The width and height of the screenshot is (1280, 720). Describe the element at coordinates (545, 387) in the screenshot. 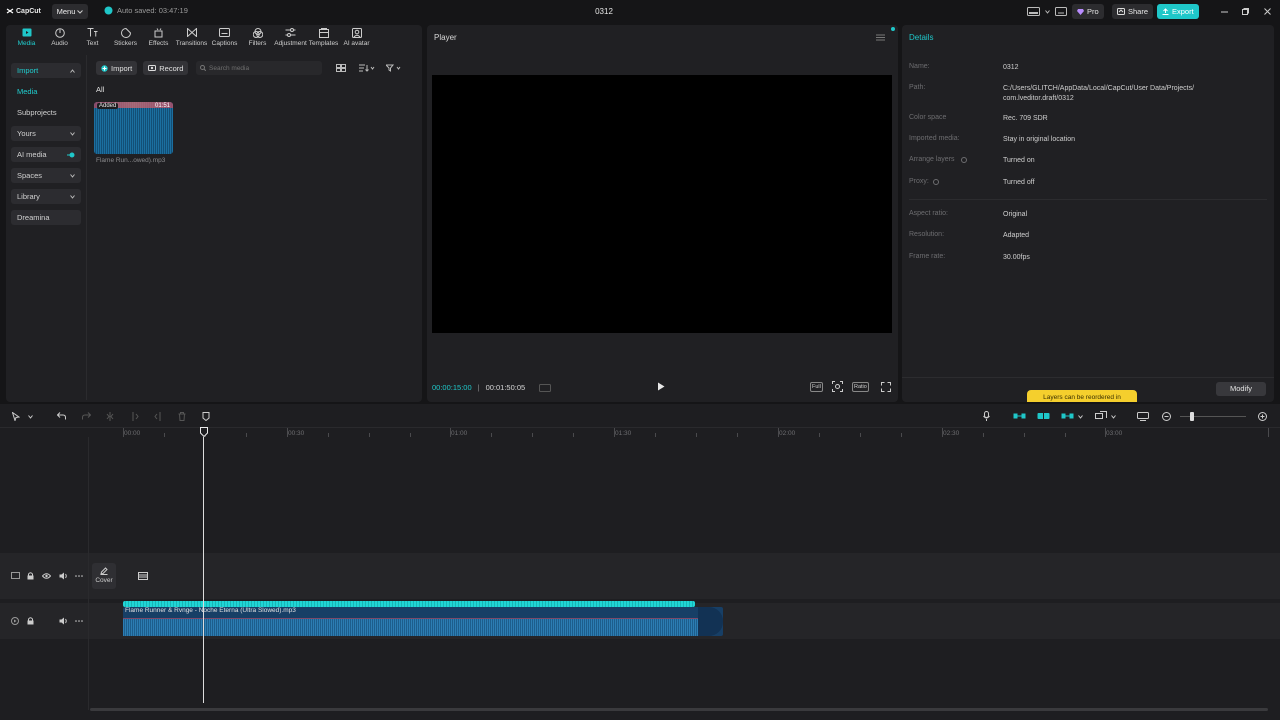

I see `timecode-format-icon` at that location.